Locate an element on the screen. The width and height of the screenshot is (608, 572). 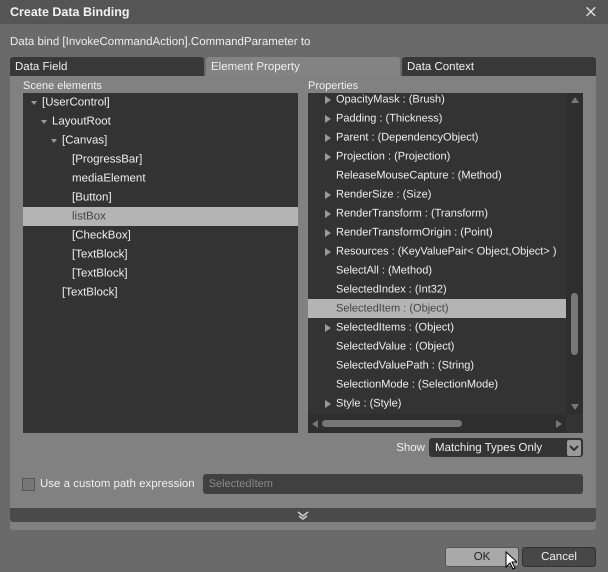
show-dropdown: Matching Types Only is located at coordinates (506, 447).